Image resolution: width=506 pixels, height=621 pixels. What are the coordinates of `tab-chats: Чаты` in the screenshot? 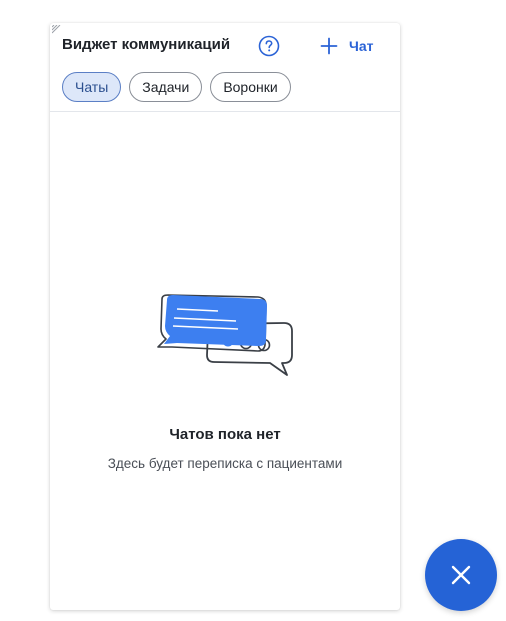 It's located at (92, 87).